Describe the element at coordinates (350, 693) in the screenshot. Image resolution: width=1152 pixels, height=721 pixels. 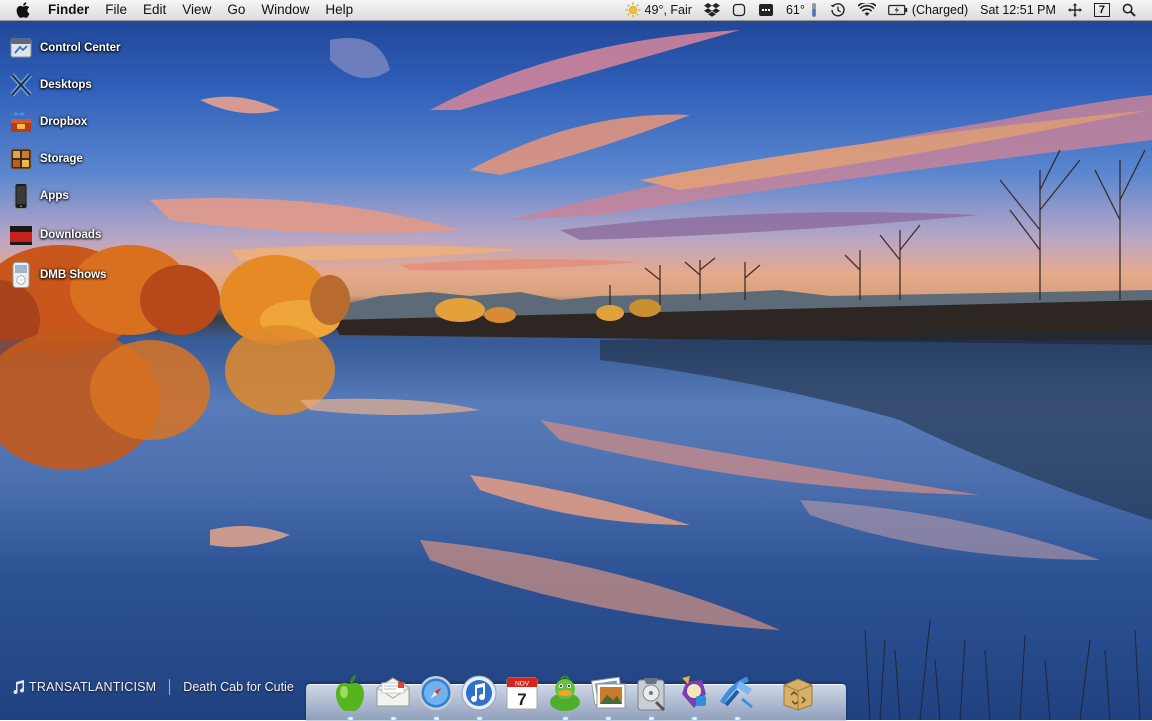
I see `green-apple-icon` at that location.